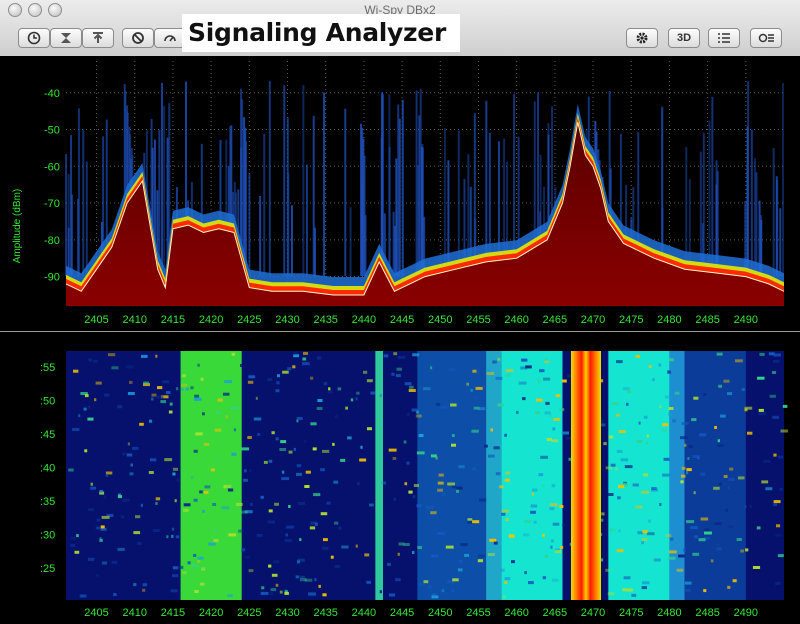  I want to click on three-d-button: 3D, so click(684, 38).